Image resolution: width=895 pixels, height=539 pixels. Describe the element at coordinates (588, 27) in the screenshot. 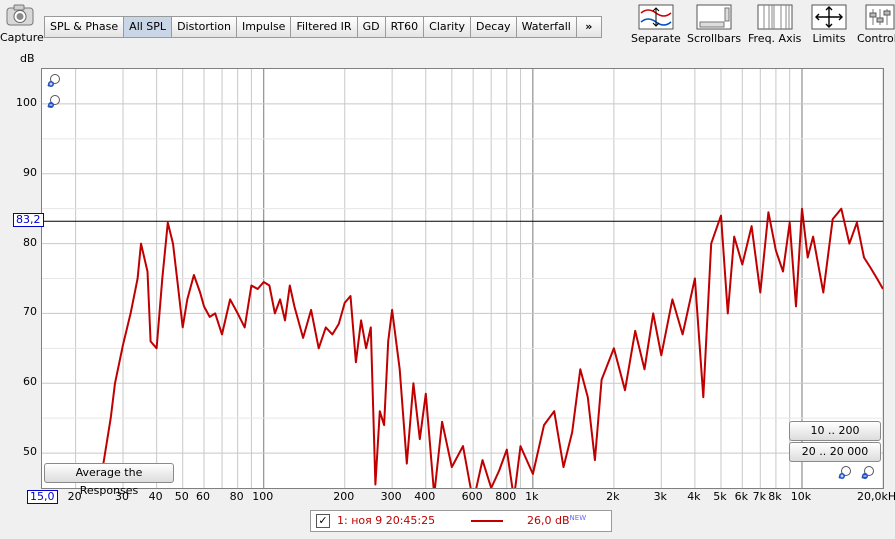

I see `tabs-more-button: »` at that location.